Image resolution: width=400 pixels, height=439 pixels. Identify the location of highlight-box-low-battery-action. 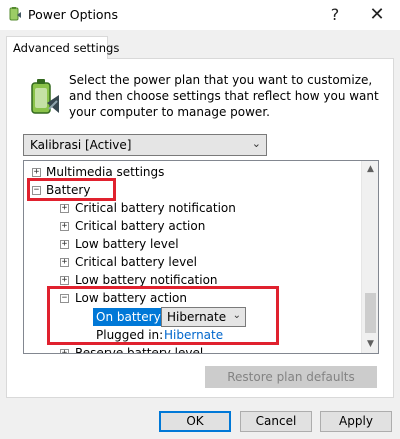
(163, 315).